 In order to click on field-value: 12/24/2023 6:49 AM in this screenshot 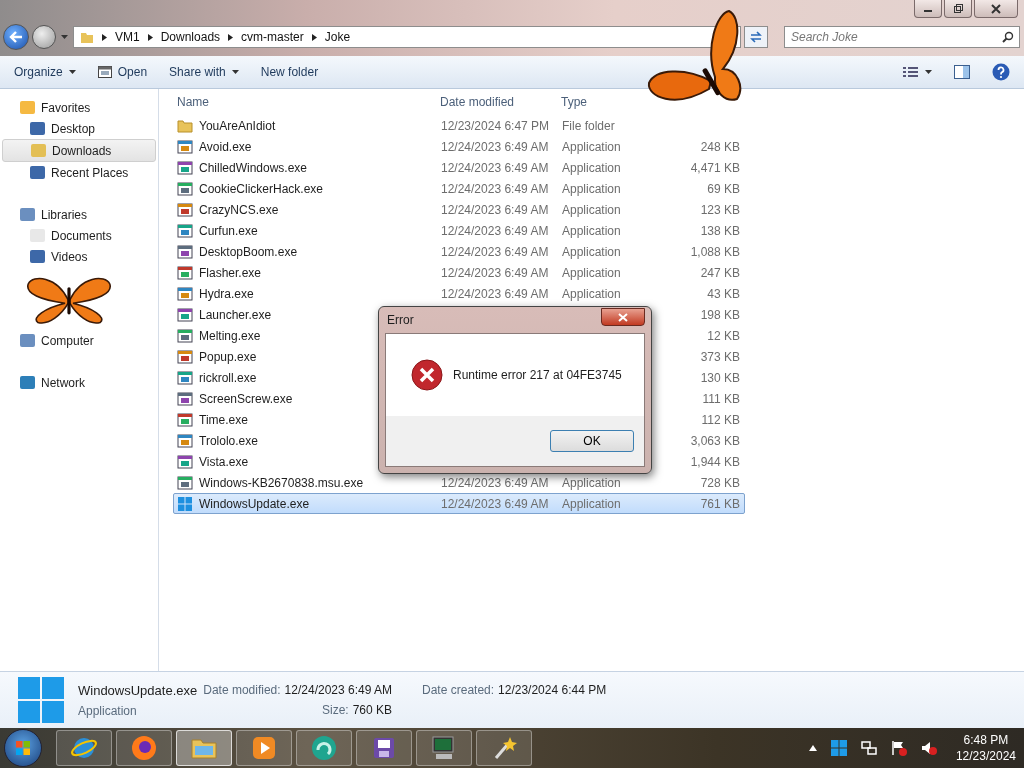, I will do `click(338, 690)`.